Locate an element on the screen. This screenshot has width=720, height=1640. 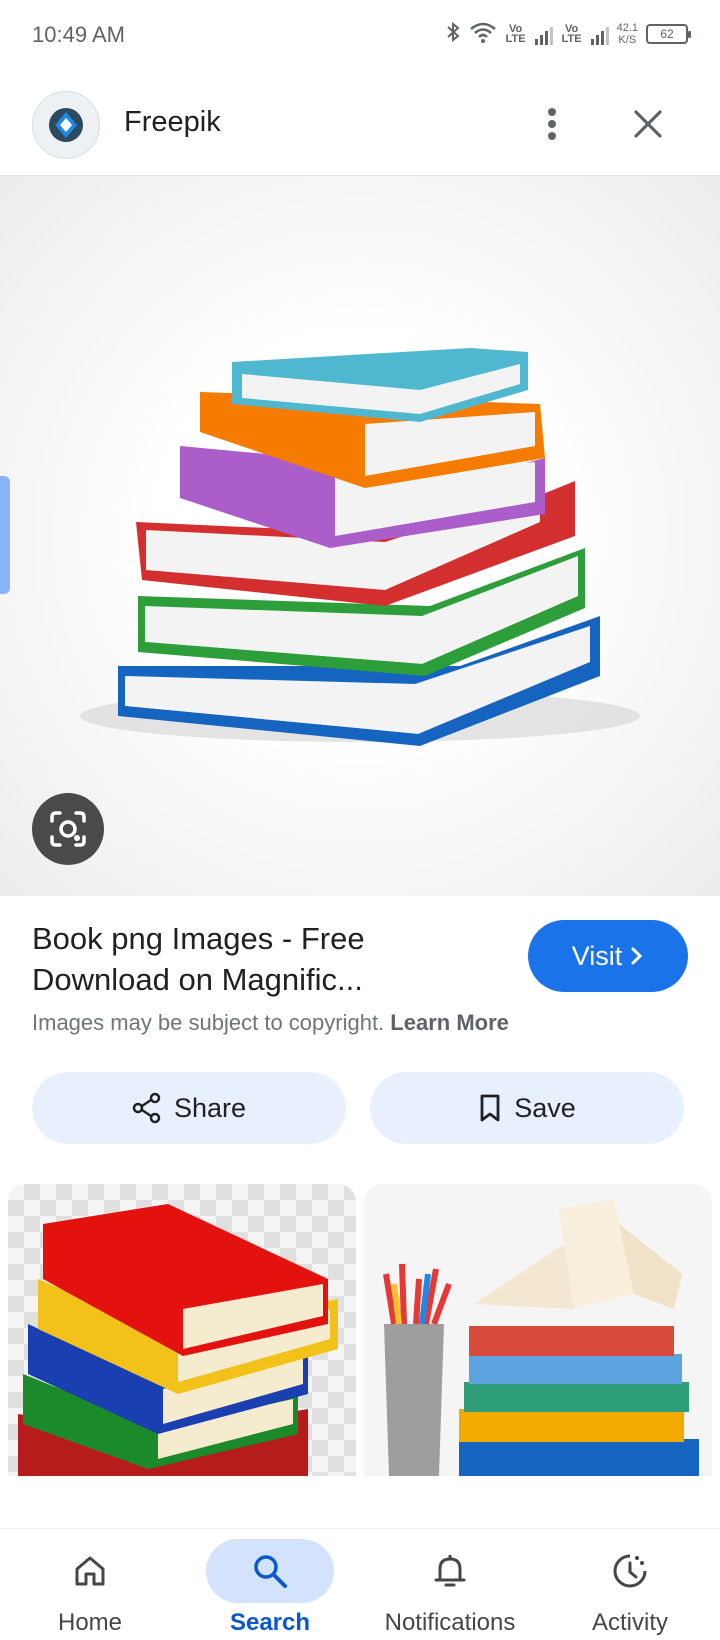
save-label: Save is located at coordinates (545, 1107).